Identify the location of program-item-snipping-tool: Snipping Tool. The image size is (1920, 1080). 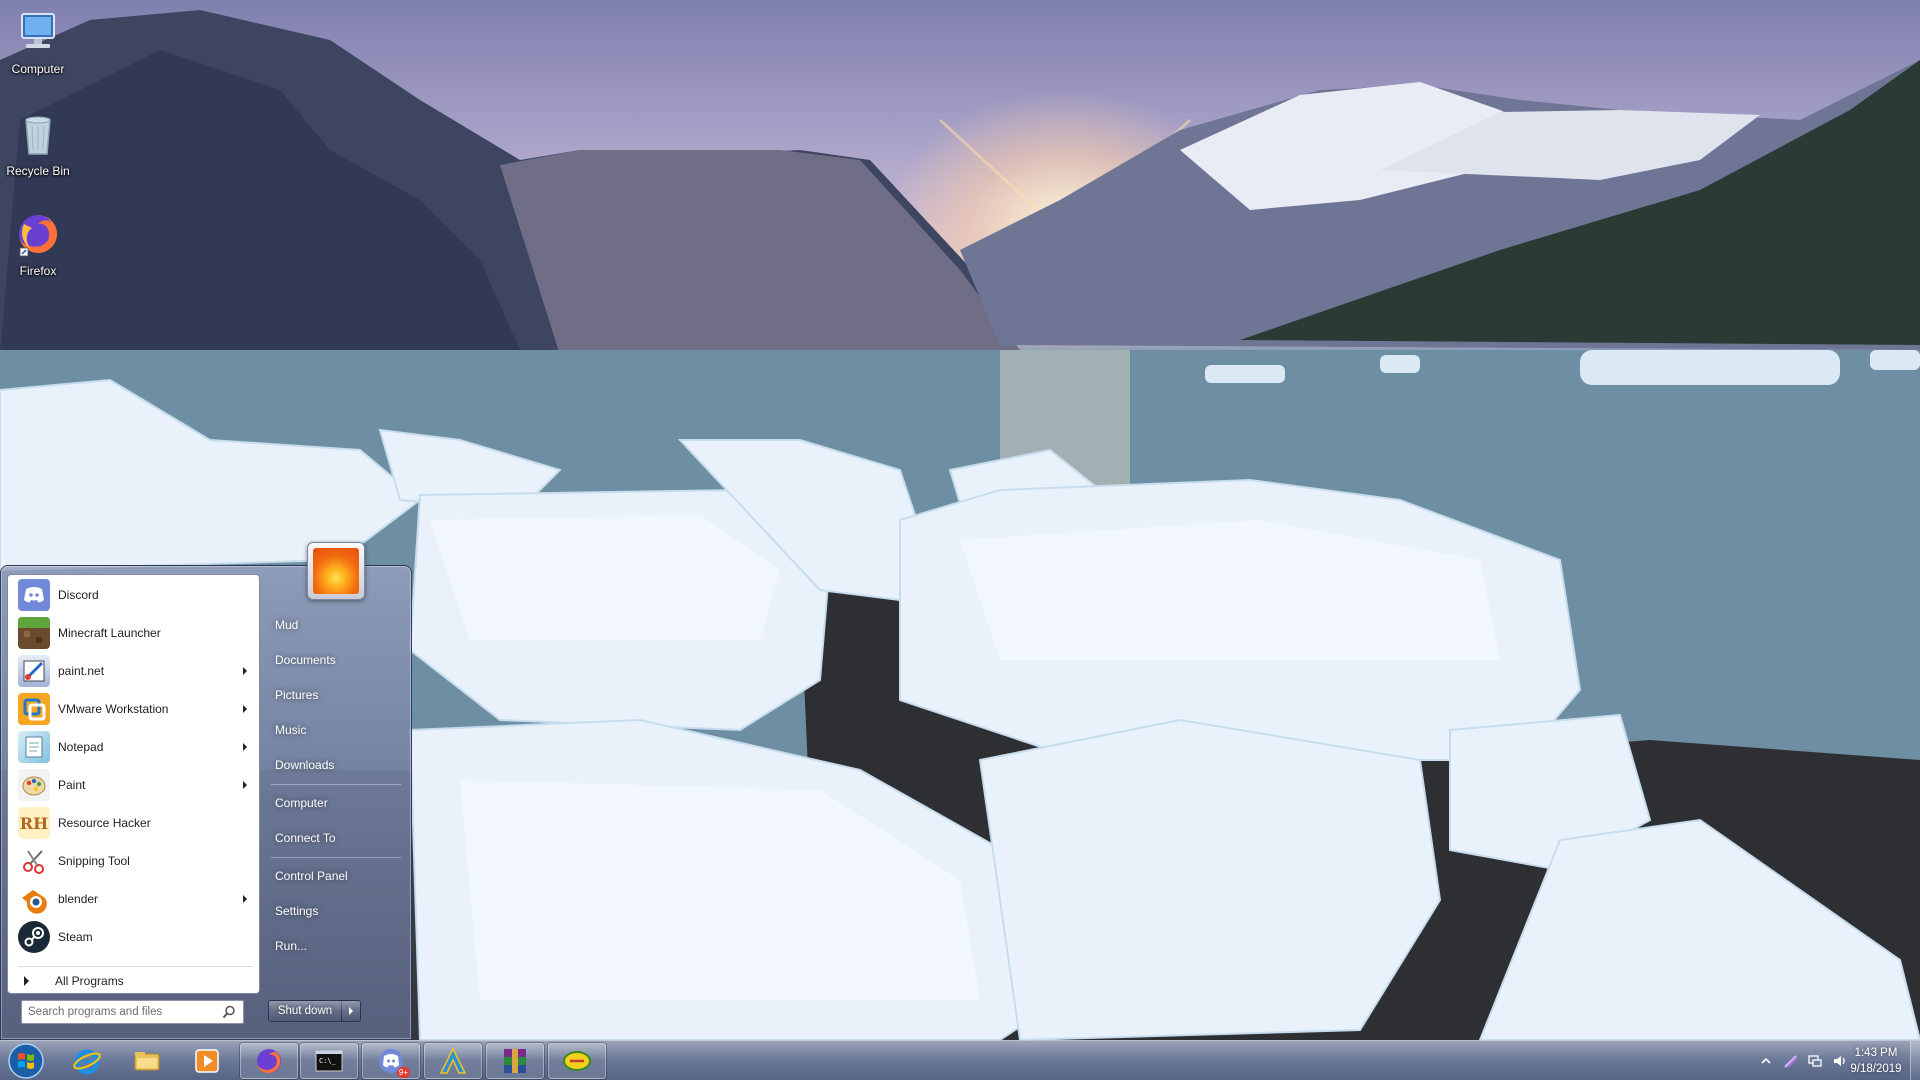
(133, 861).